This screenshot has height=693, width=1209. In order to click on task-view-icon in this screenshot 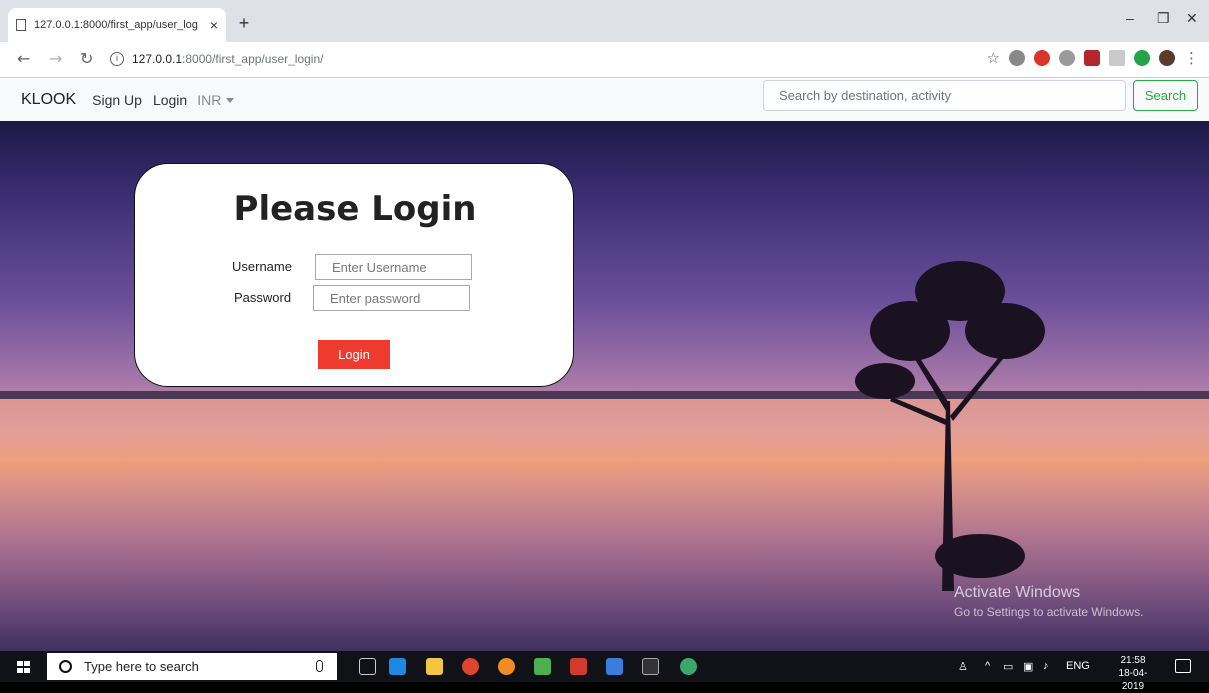, I will do `click(367, 666)`.